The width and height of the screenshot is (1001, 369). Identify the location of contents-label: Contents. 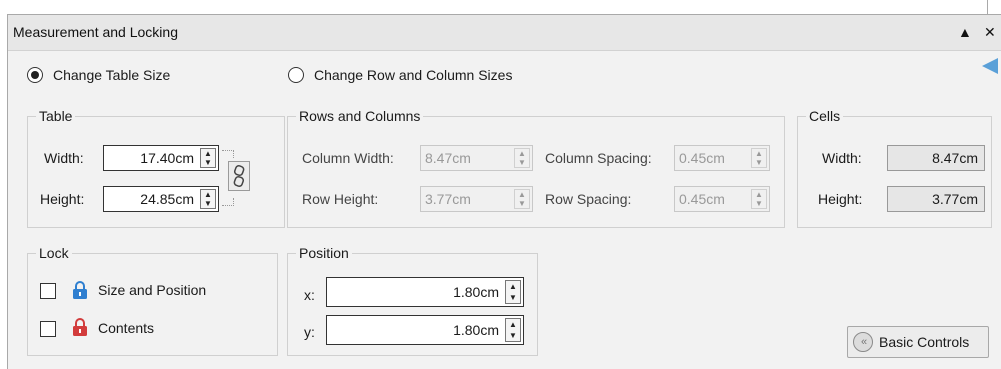
(126, 328).